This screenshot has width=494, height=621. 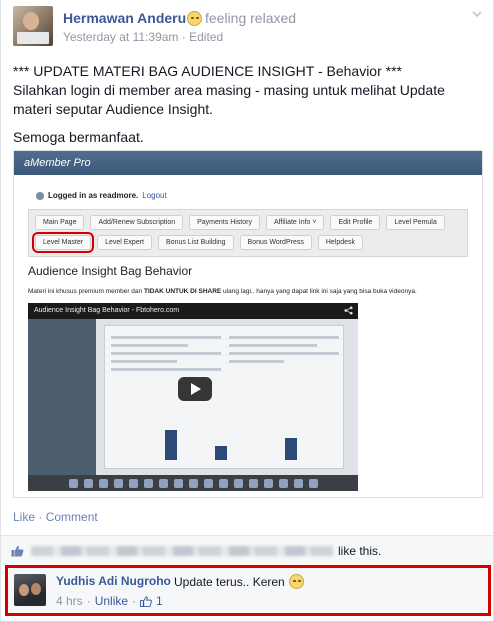 What do you see at coordinates (360, 551) in the screenshot?
I see `likes-suffix: like this.` at bounding box center [360, 551].